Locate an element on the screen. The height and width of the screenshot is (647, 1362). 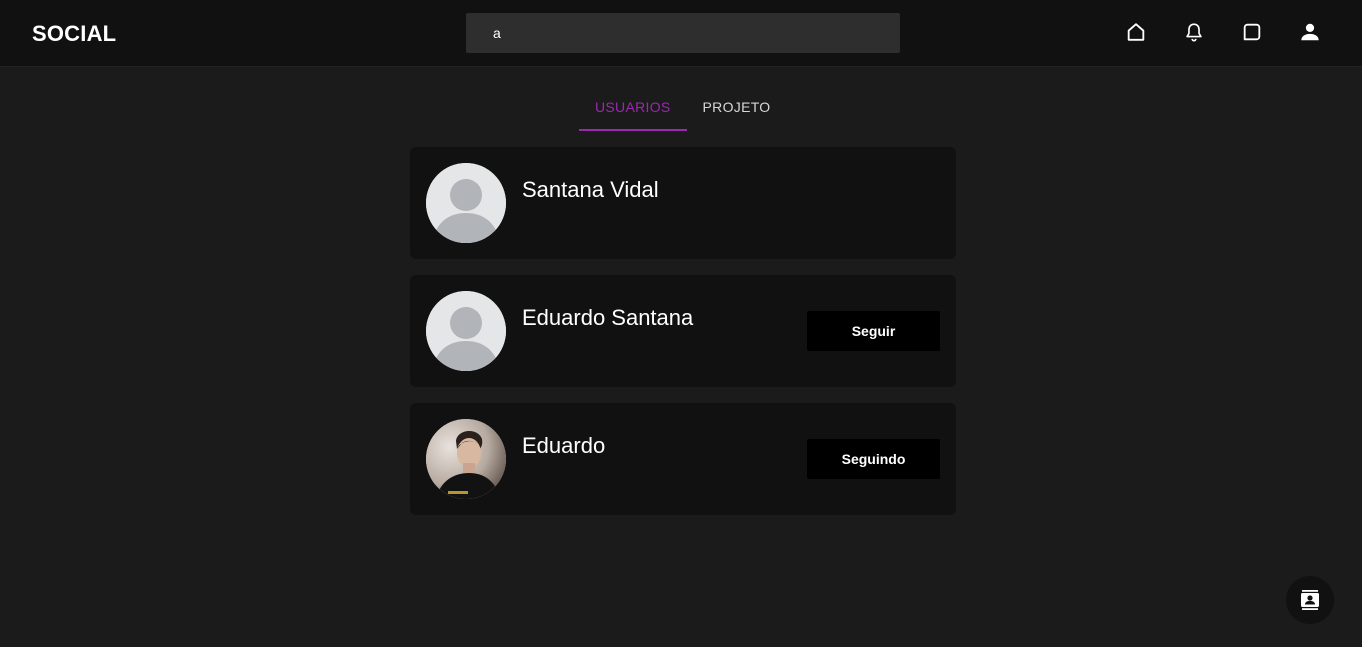
search-input is located at coordinates (683, 33).